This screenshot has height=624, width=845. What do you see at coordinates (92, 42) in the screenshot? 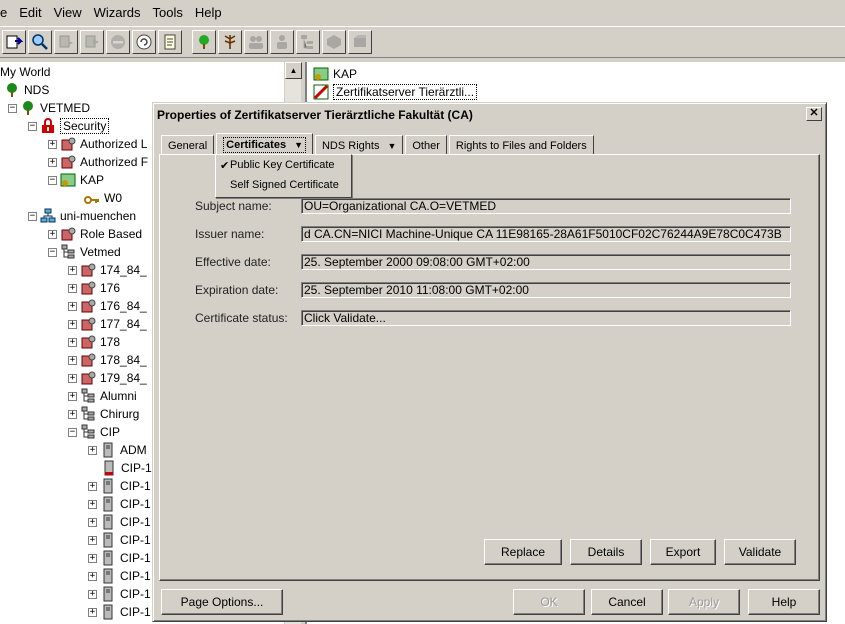
I see `move-button` at bounding box center [92, 42].